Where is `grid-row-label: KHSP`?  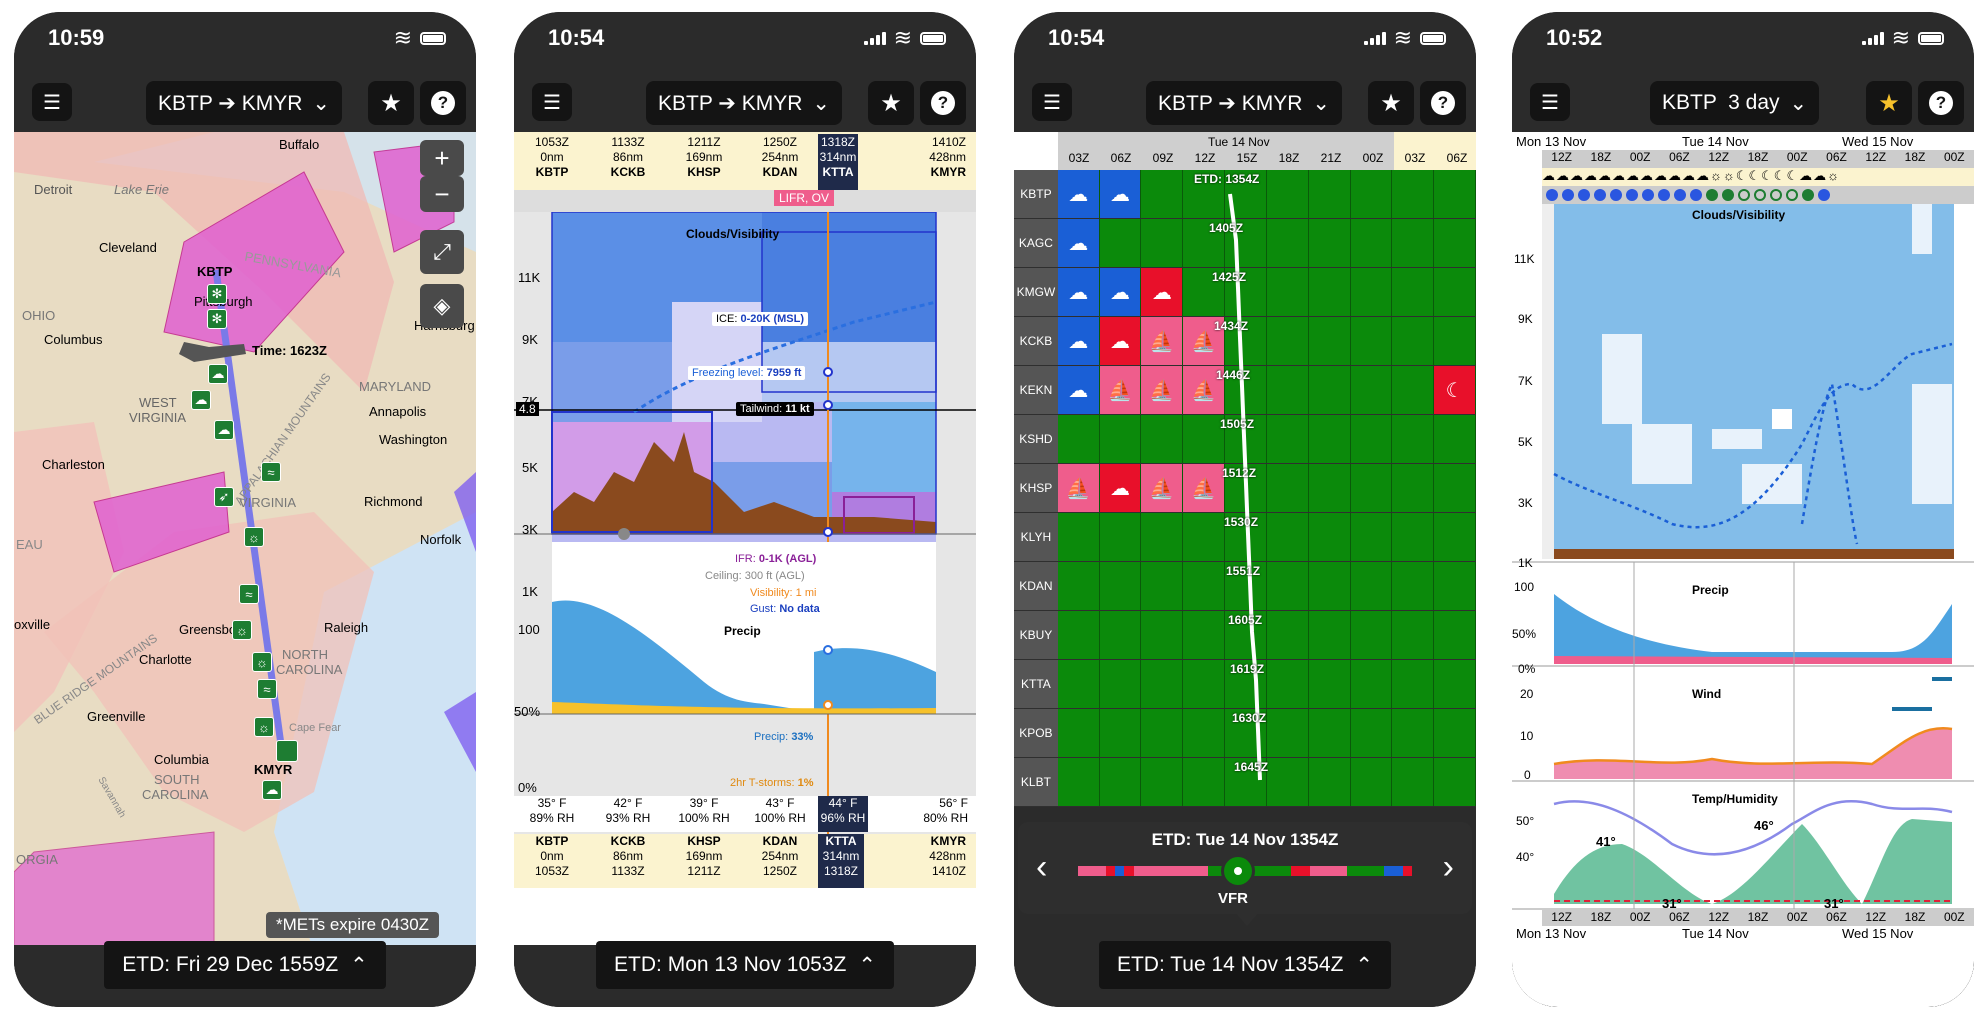 grid-row-label: KHSP is located at coordinates (1036, 488).